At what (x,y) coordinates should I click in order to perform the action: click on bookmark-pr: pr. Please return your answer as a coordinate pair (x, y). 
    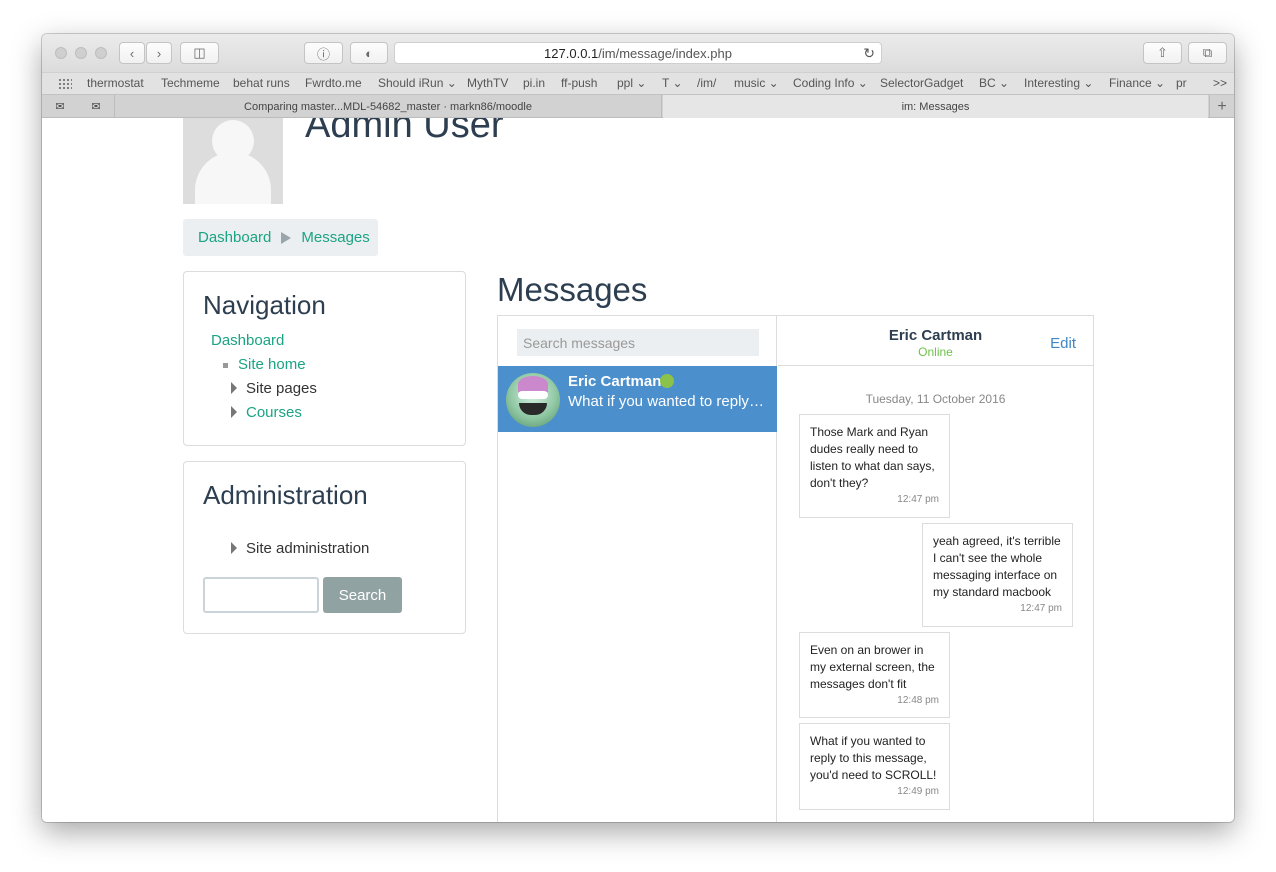
    Looking at the image, I should click on (1181, 83).